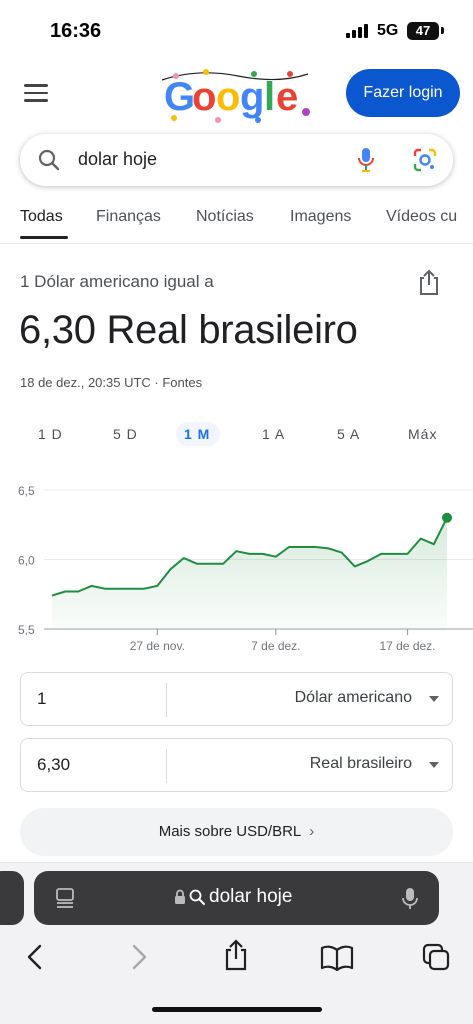 This screenshot has width=473, height=1024. Describe the element at coordinates (188, 330) in the screenshot. I see `conversion-result: 6,30 Real brasileiro` at that location.